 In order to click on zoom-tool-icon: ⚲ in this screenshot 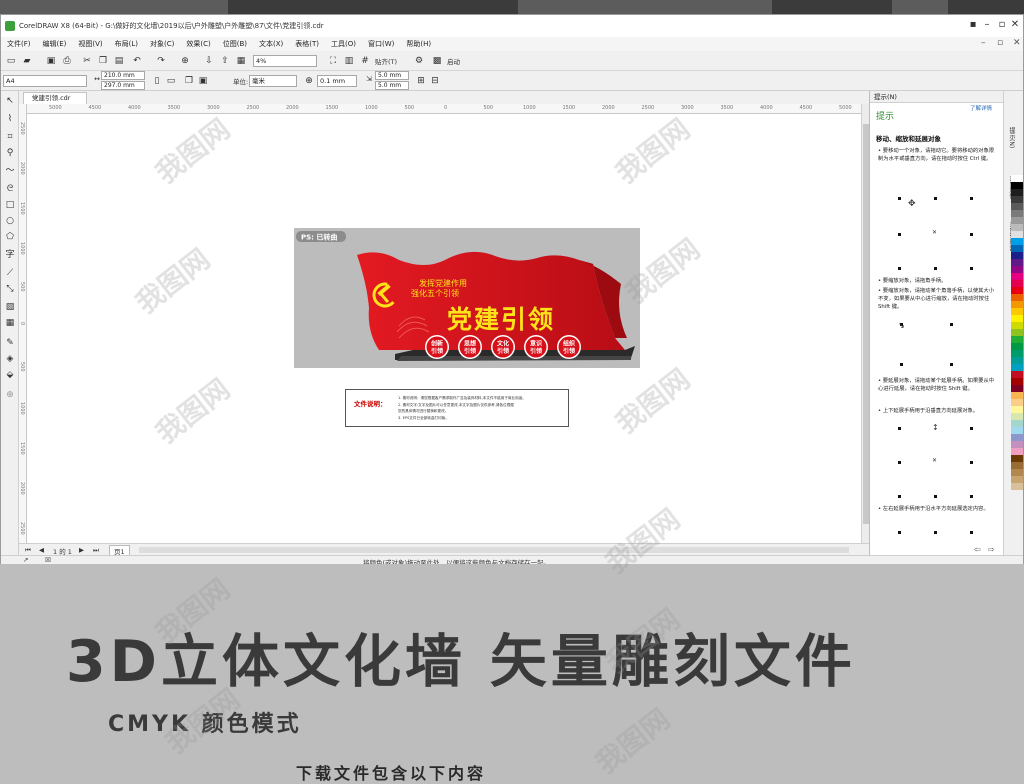, I will do `click(10, 153)`.